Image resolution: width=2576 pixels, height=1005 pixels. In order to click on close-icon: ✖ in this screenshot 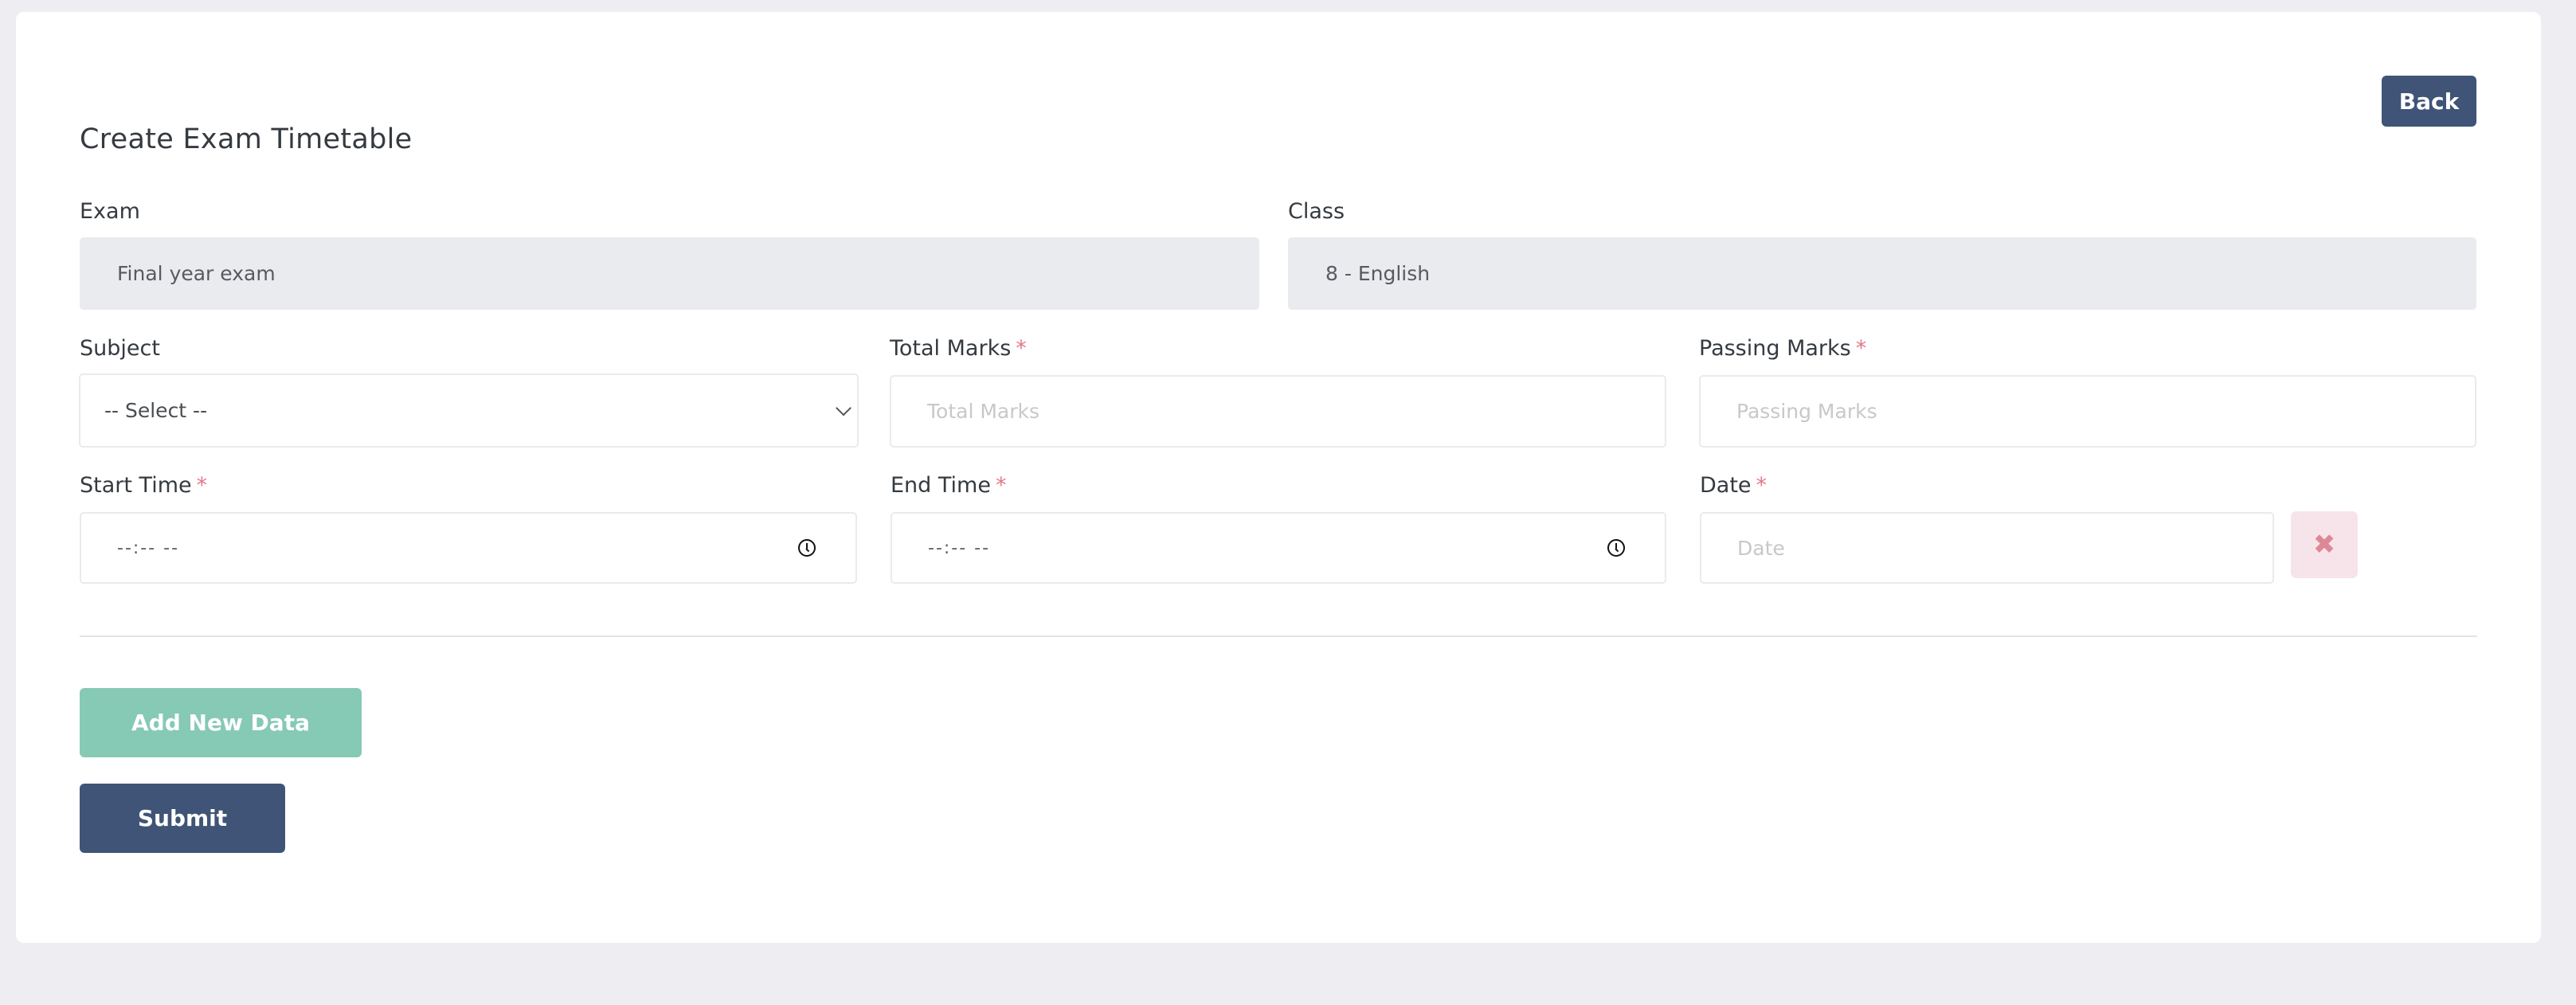, I will do `click(2324, 545)`.